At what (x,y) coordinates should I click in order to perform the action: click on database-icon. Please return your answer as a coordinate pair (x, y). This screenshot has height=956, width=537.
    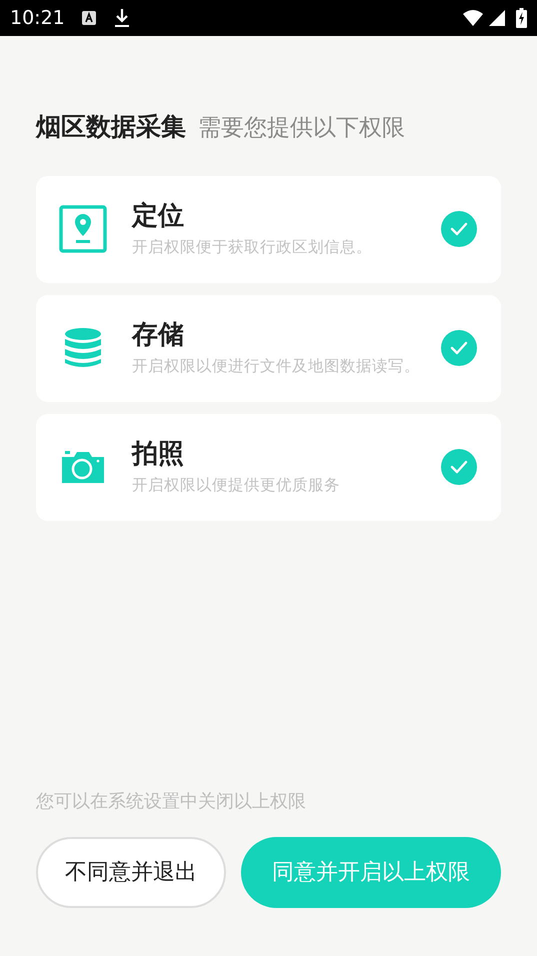
    Looking at the image, I should click on (83, 348).